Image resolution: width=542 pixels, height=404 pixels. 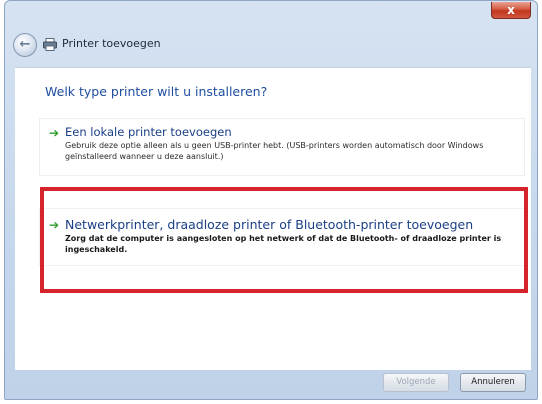 What do you see at coordinates (416, 382) in the screenshot?
I see `next-button: Volgende` at bounding box center [416, 382].